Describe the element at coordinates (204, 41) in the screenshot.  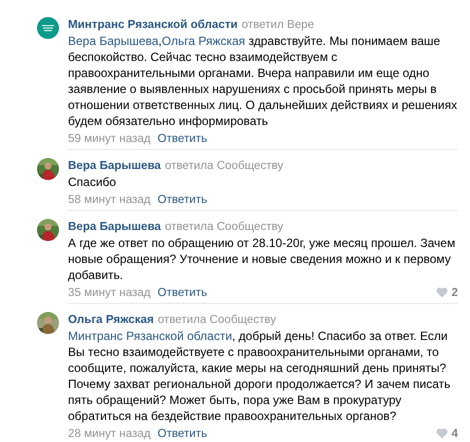
I see `mention-link: Ольга Ряжская` at that location.